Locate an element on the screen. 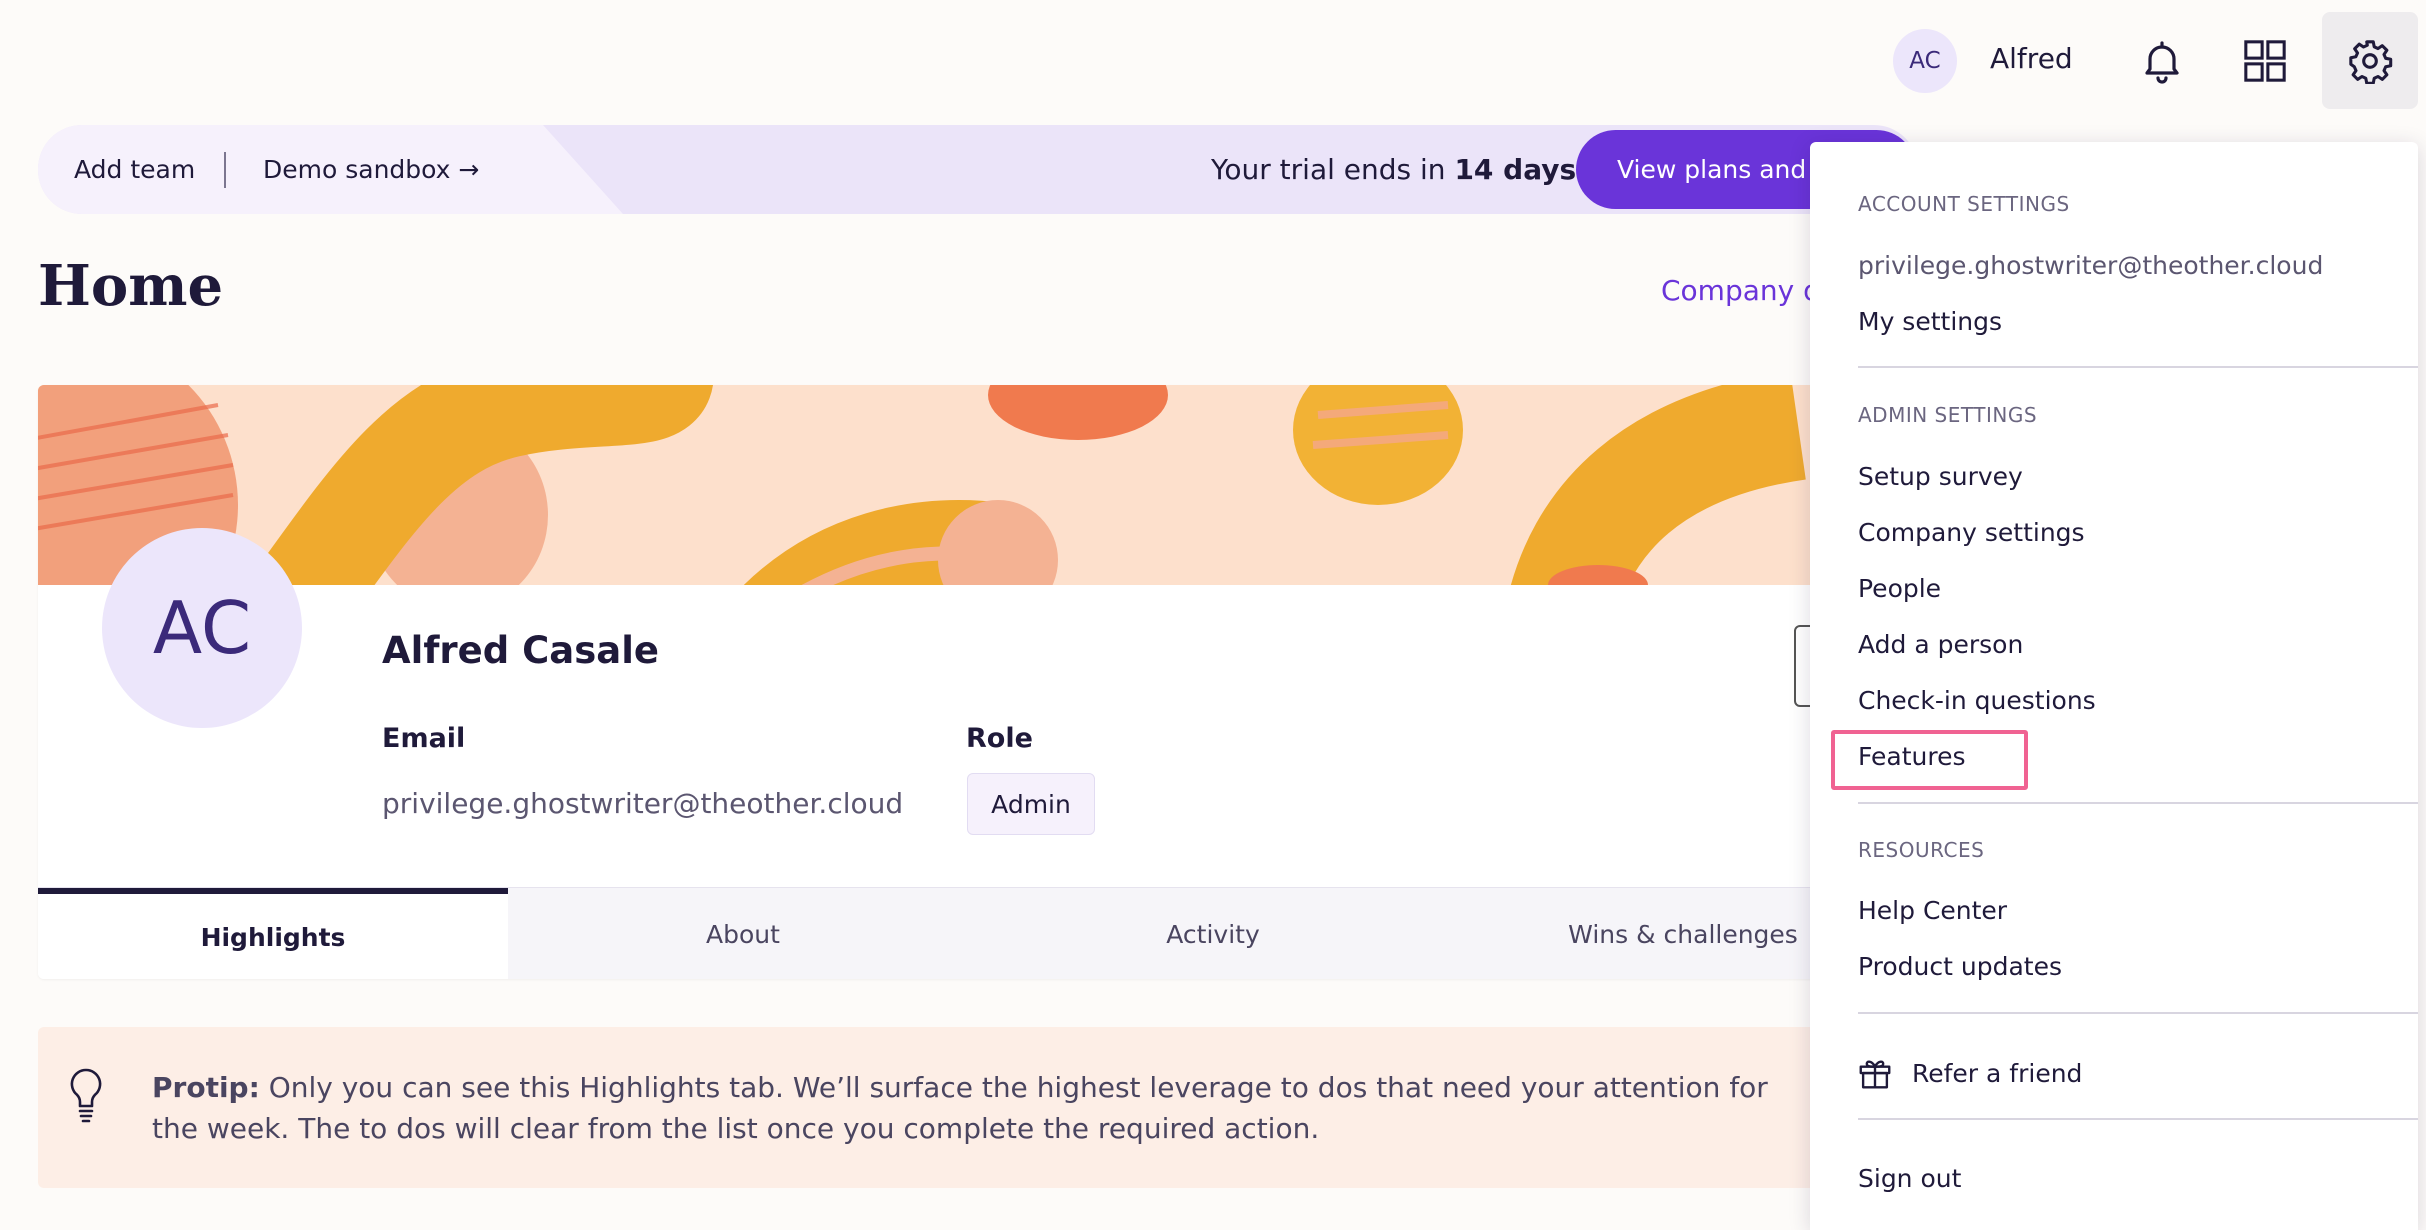 The image size is (2426, 1230). menu-item-setup-survey: Setup survey is located at coordinates (1940, 476).